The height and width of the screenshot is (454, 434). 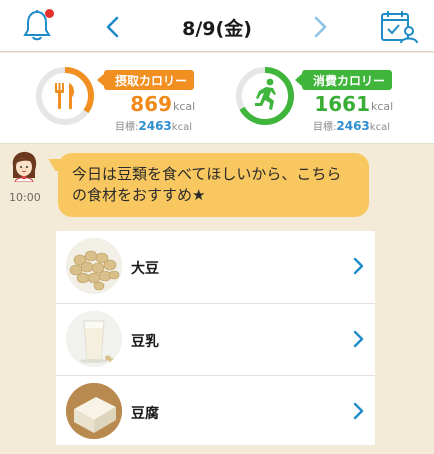 What do you see at coordinates (215, 411) in the screenshot?
I see `food-item-tofu: 豆腐` at bounding box center [215, 411].